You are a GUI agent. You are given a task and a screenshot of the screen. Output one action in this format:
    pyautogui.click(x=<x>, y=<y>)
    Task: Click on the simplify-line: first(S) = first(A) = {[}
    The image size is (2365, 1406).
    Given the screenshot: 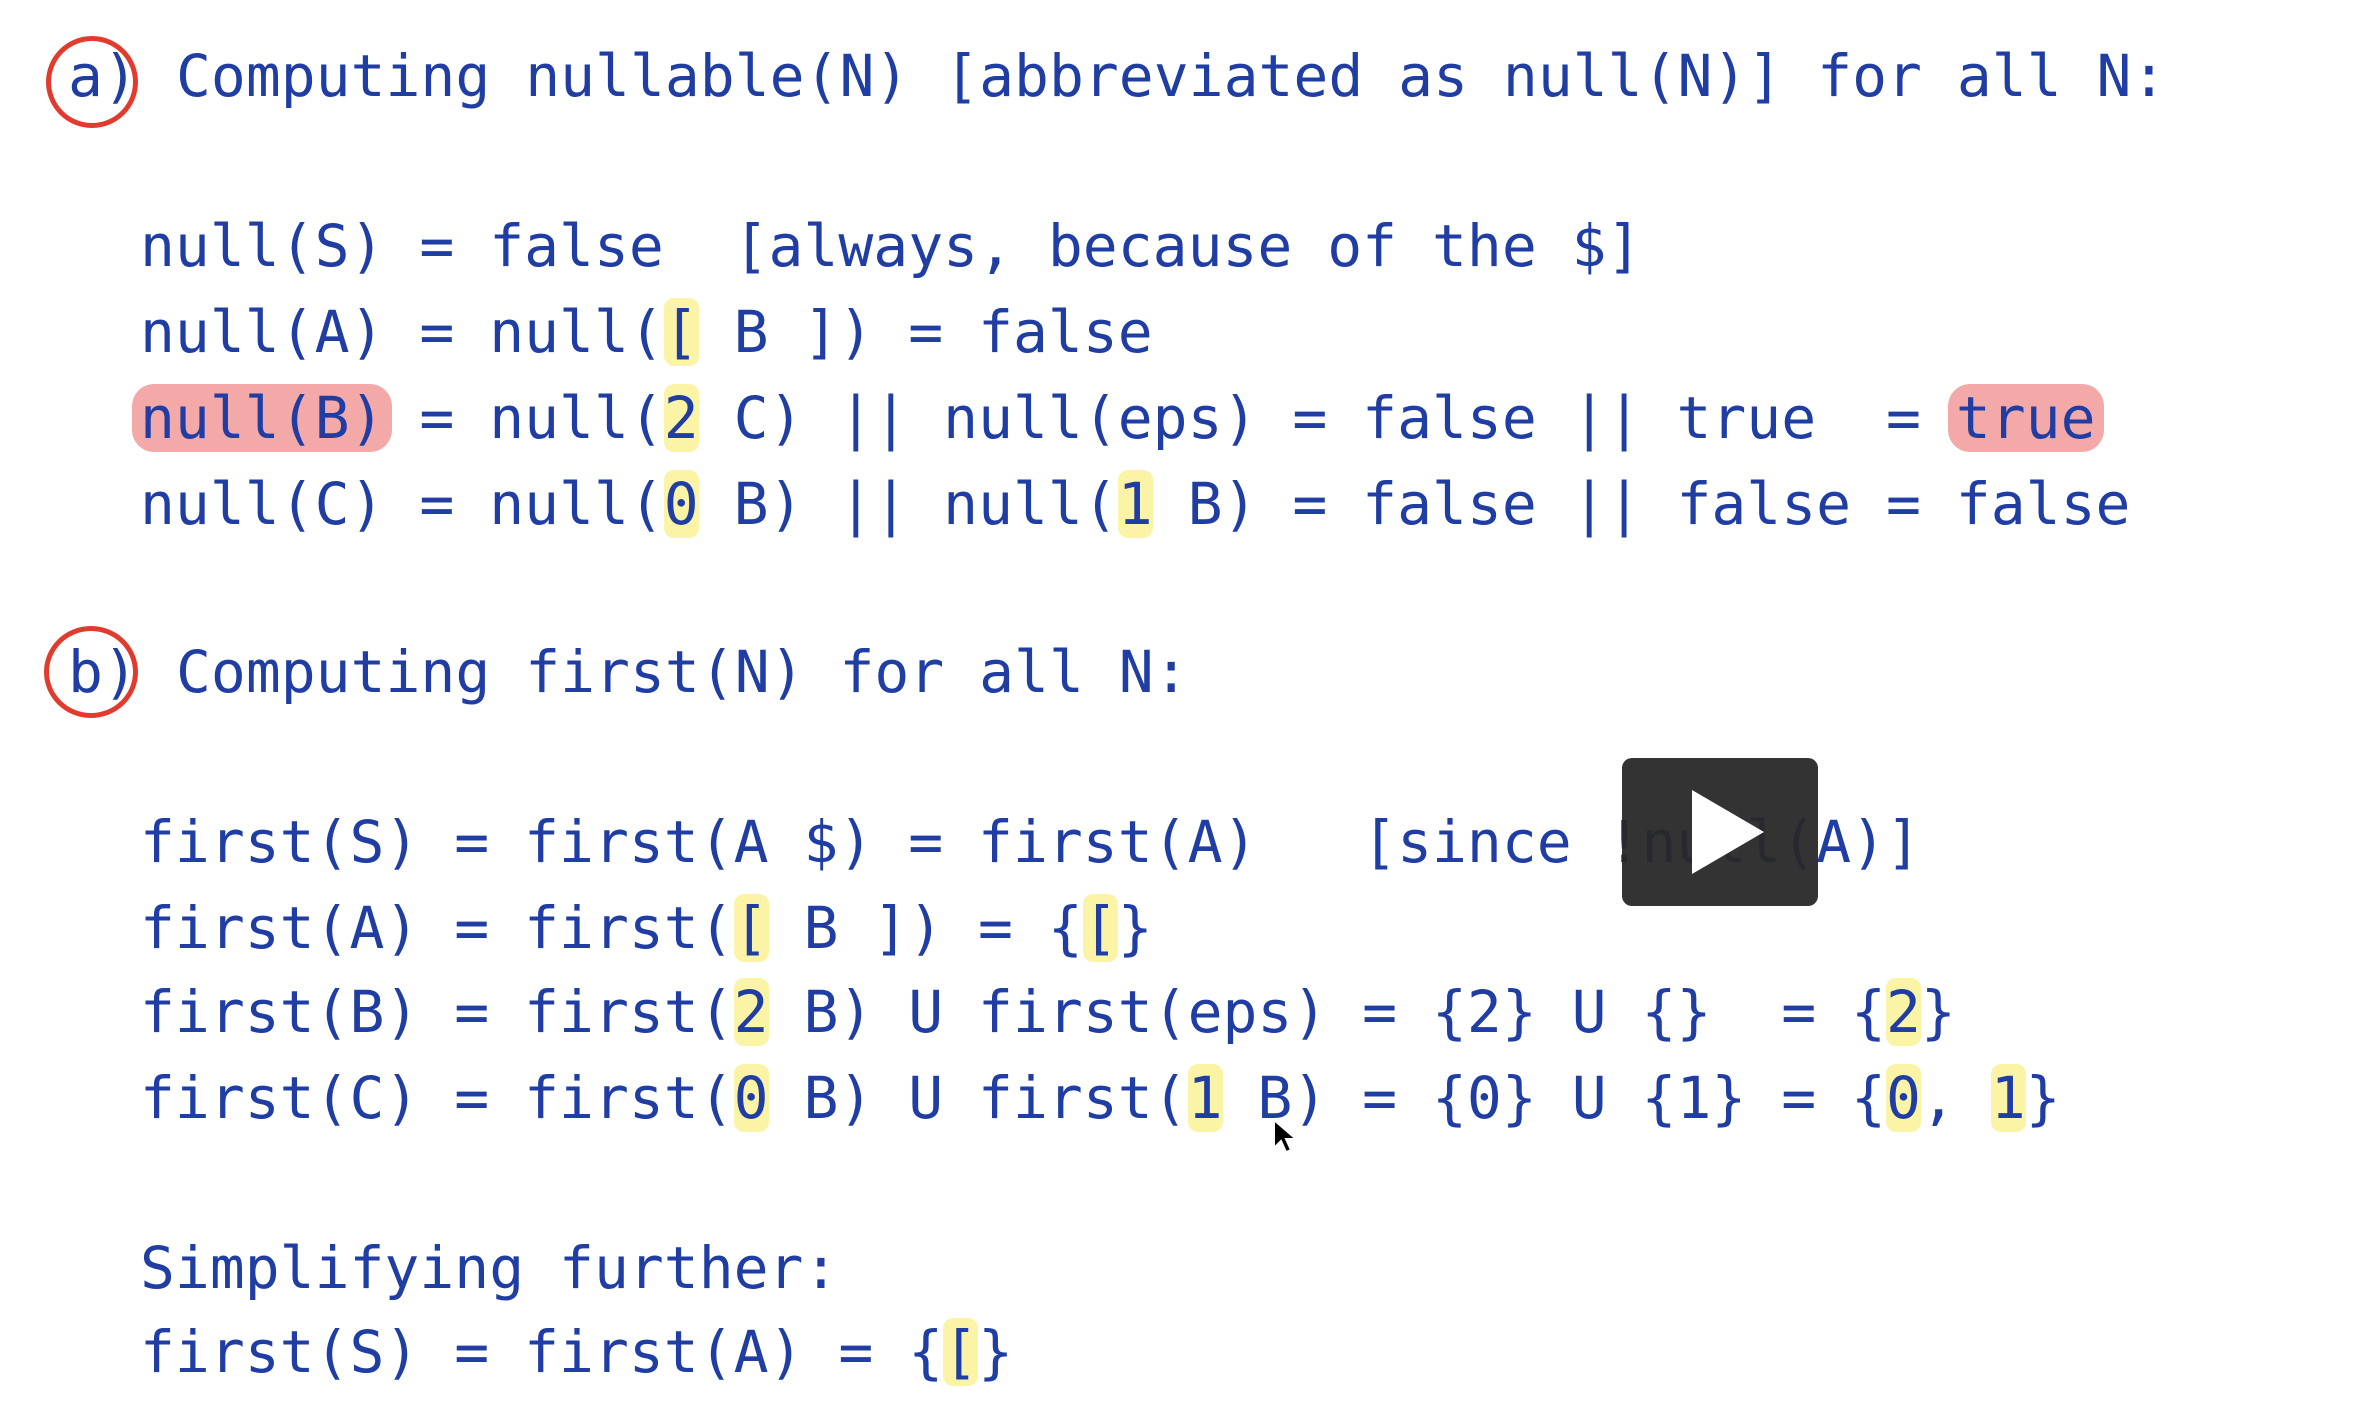 What is the action you would take?
    pyautogui.click(x=576, y=1352)
    